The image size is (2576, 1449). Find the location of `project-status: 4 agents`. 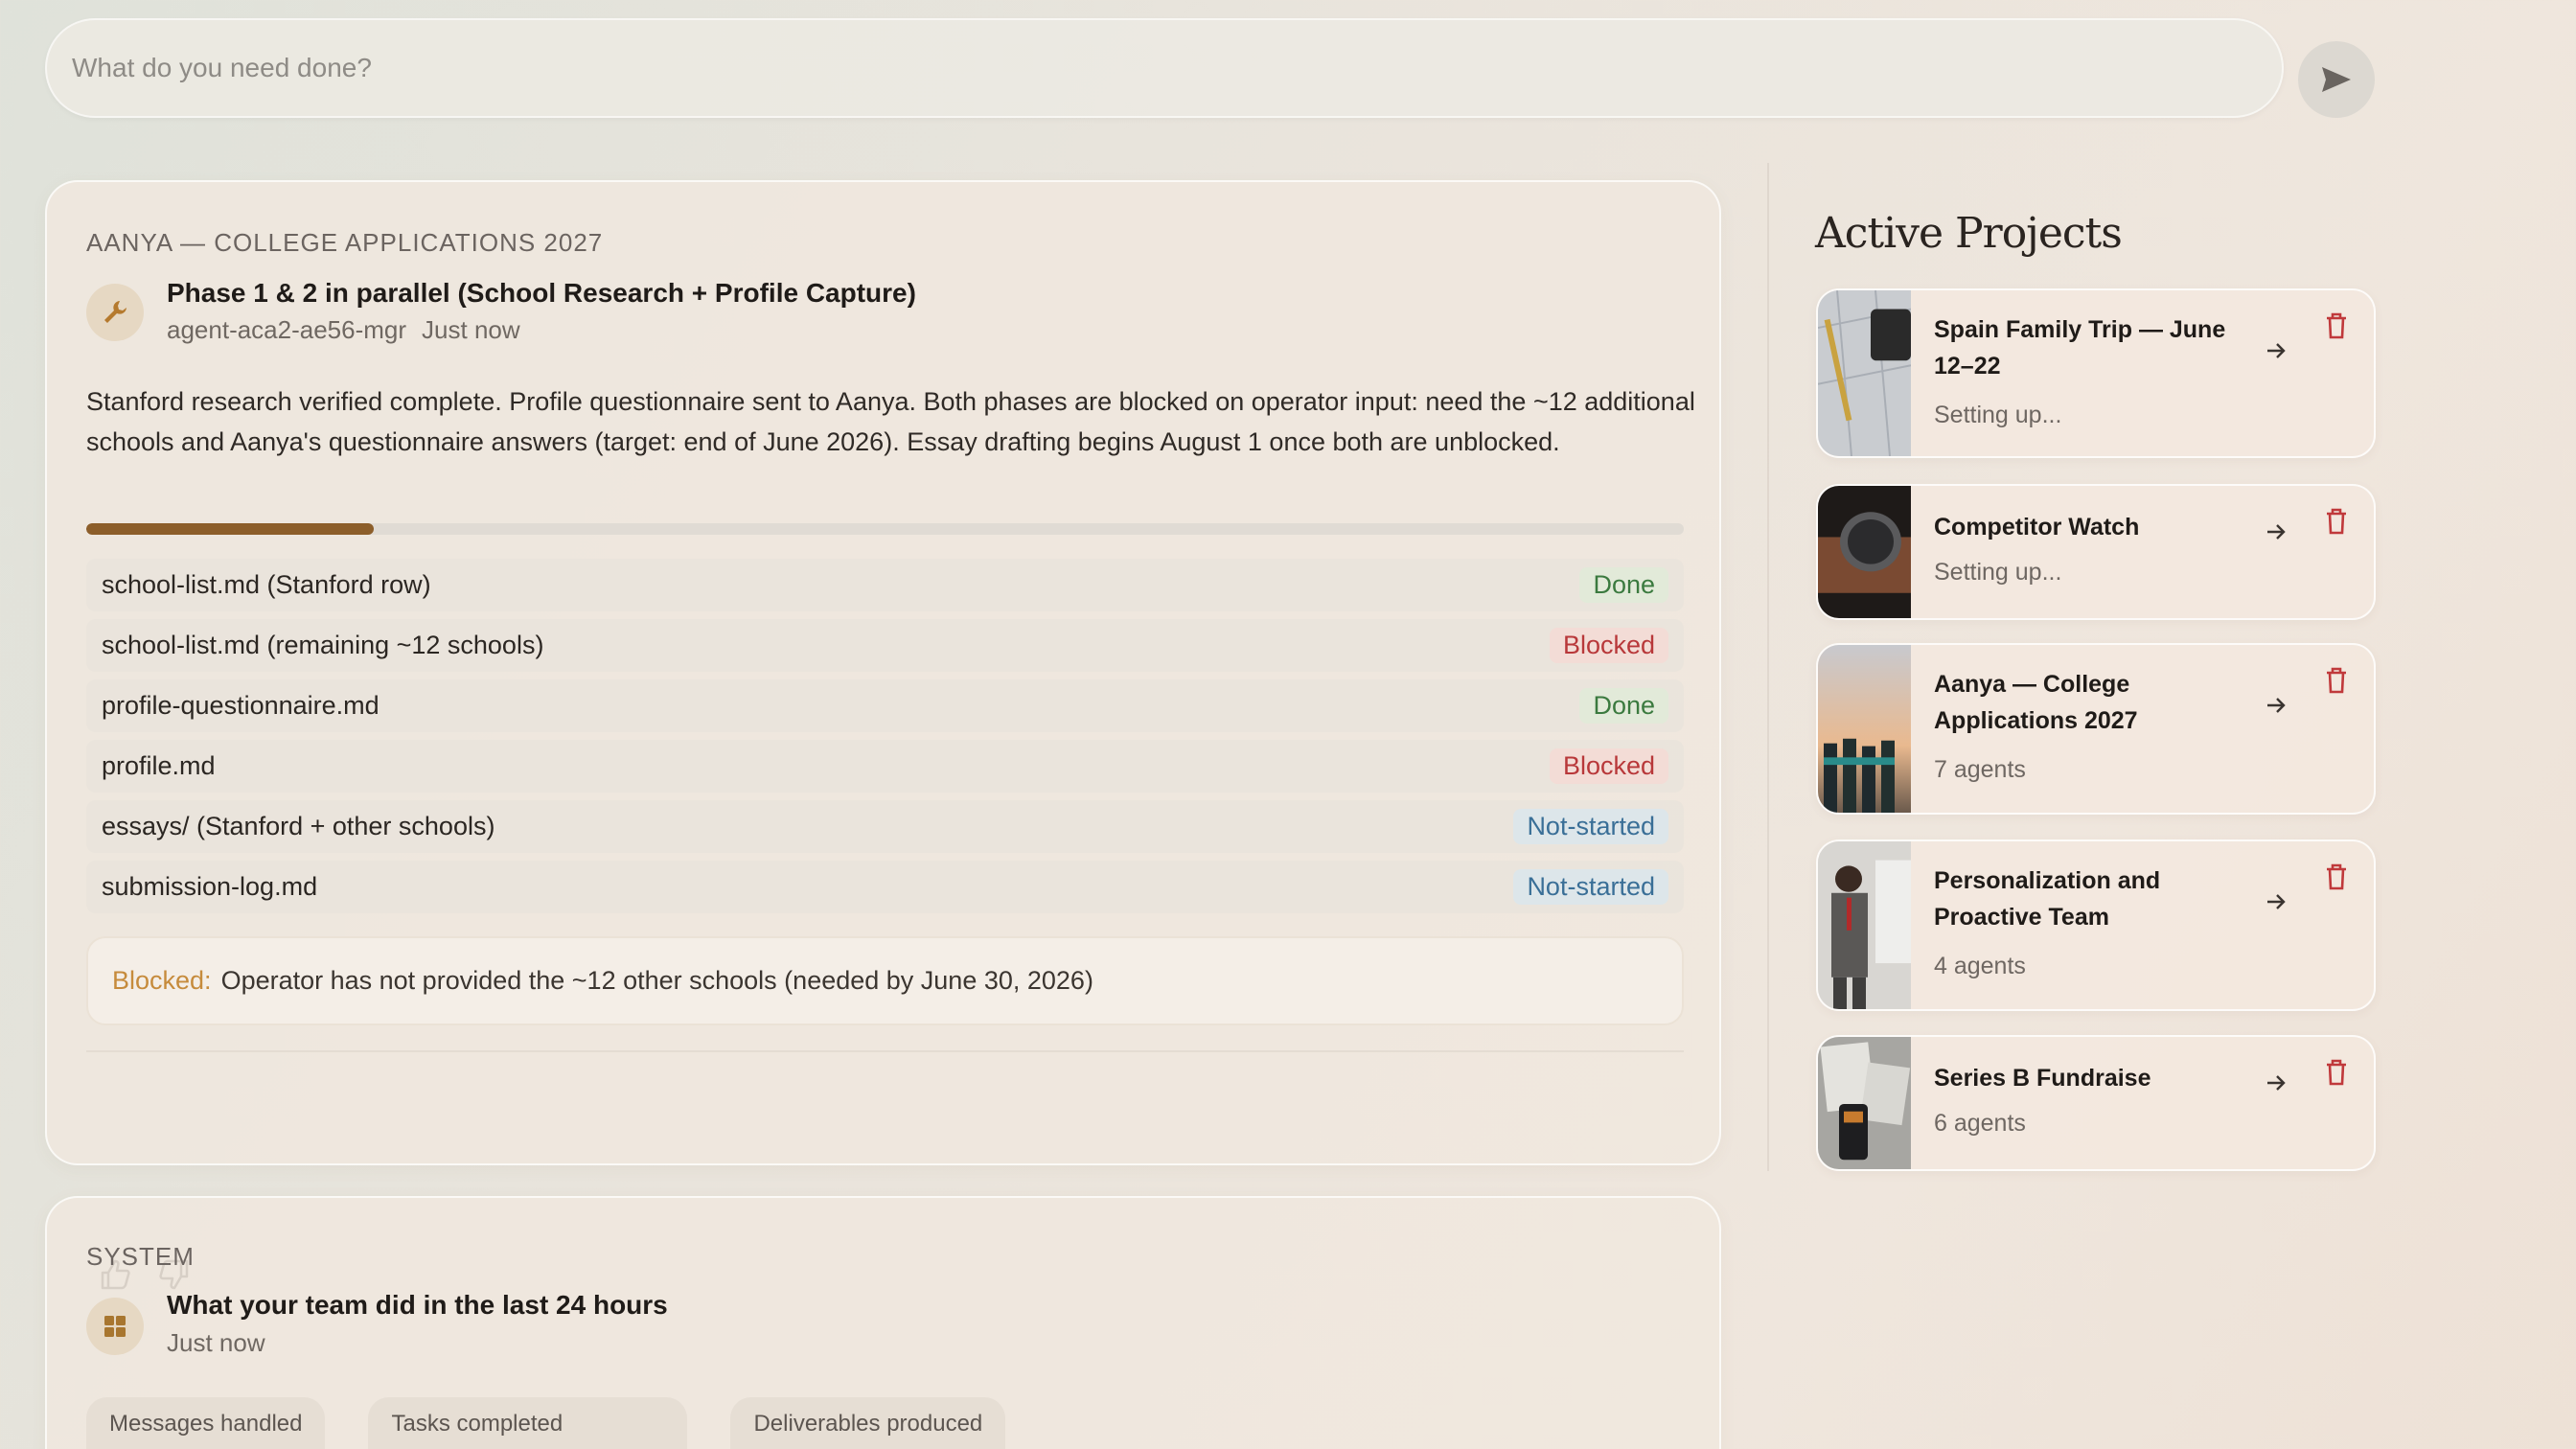

project-status: 4 agents is located at coordinates (1980, 966).